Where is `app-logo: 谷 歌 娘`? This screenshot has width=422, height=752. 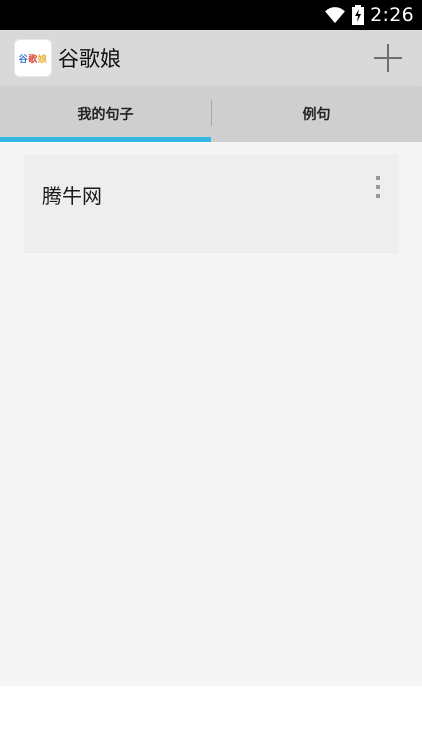
app-logo: 谷 歌 娘 is located at coordinates (33, 58).